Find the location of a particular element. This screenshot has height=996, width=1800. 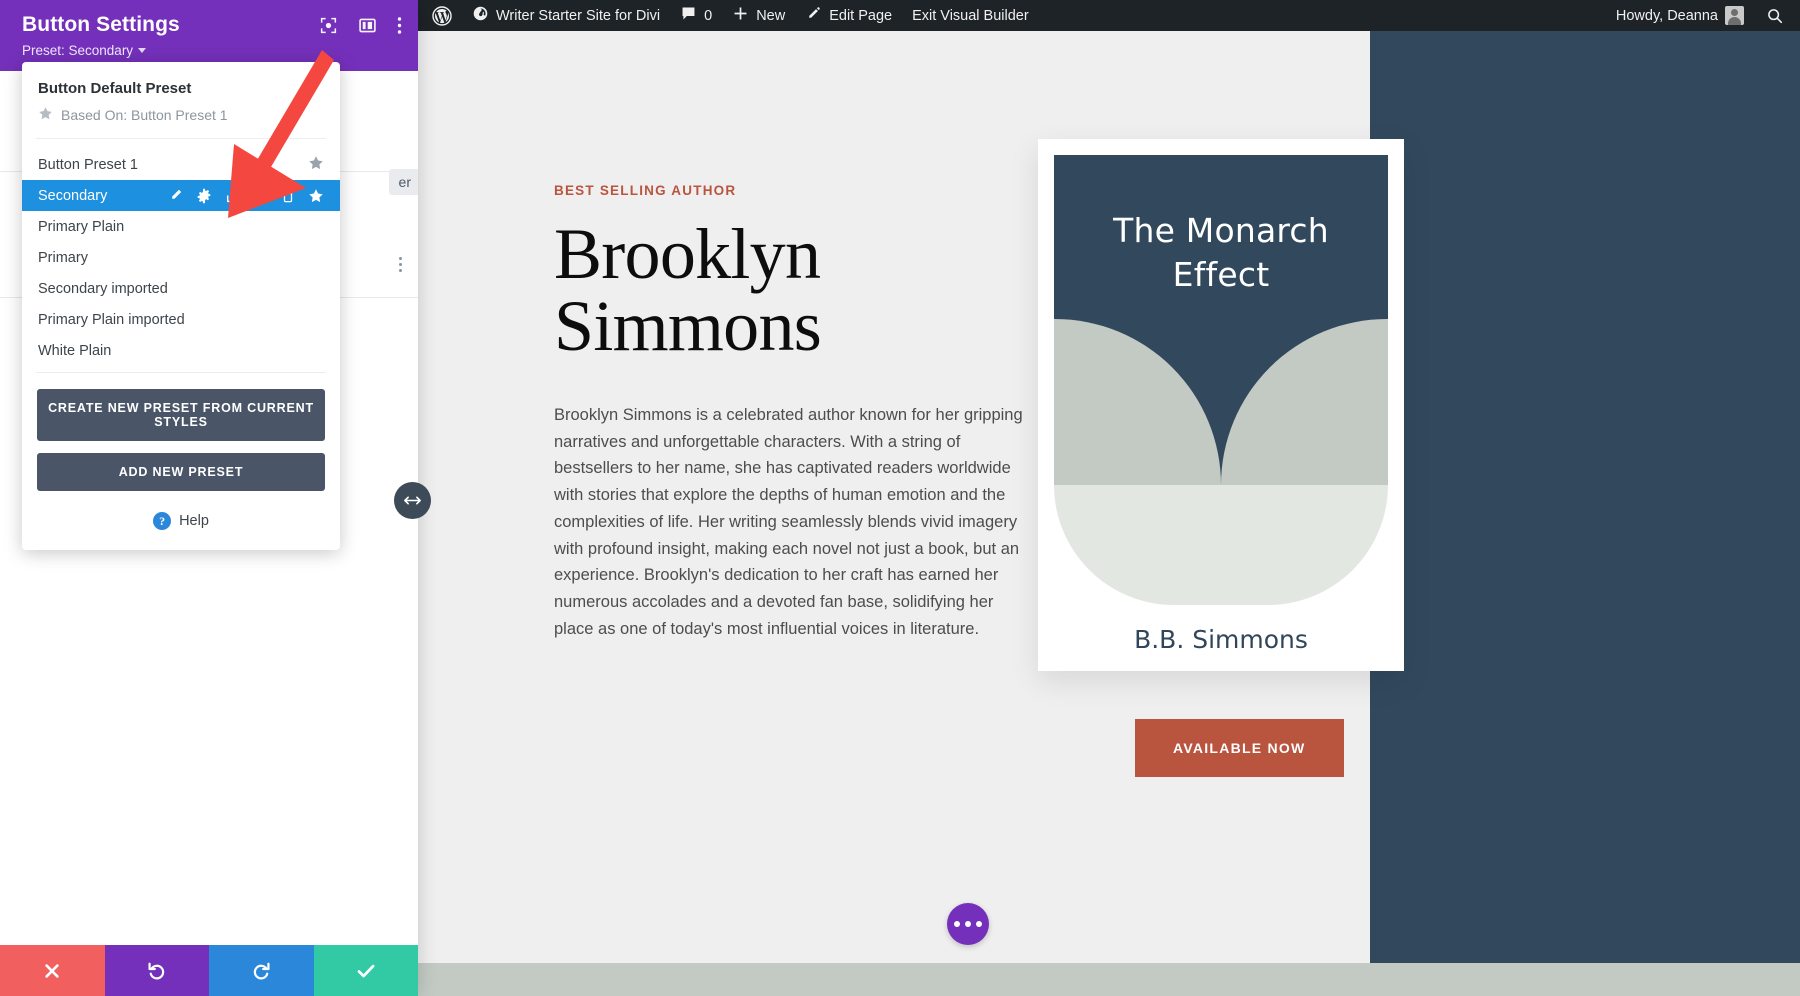

search-icon is located at coordinates (1775, 16).